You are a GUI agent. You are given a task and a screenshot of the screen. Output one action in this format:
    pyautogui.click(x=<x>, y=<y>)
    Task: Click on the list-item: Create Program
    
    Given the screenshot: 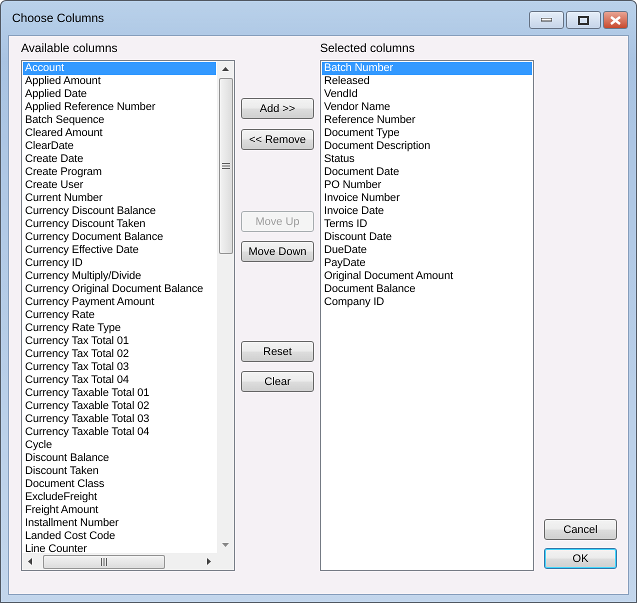 What is the action you would take?
    pyautogui.click(x=119, y=172)
    